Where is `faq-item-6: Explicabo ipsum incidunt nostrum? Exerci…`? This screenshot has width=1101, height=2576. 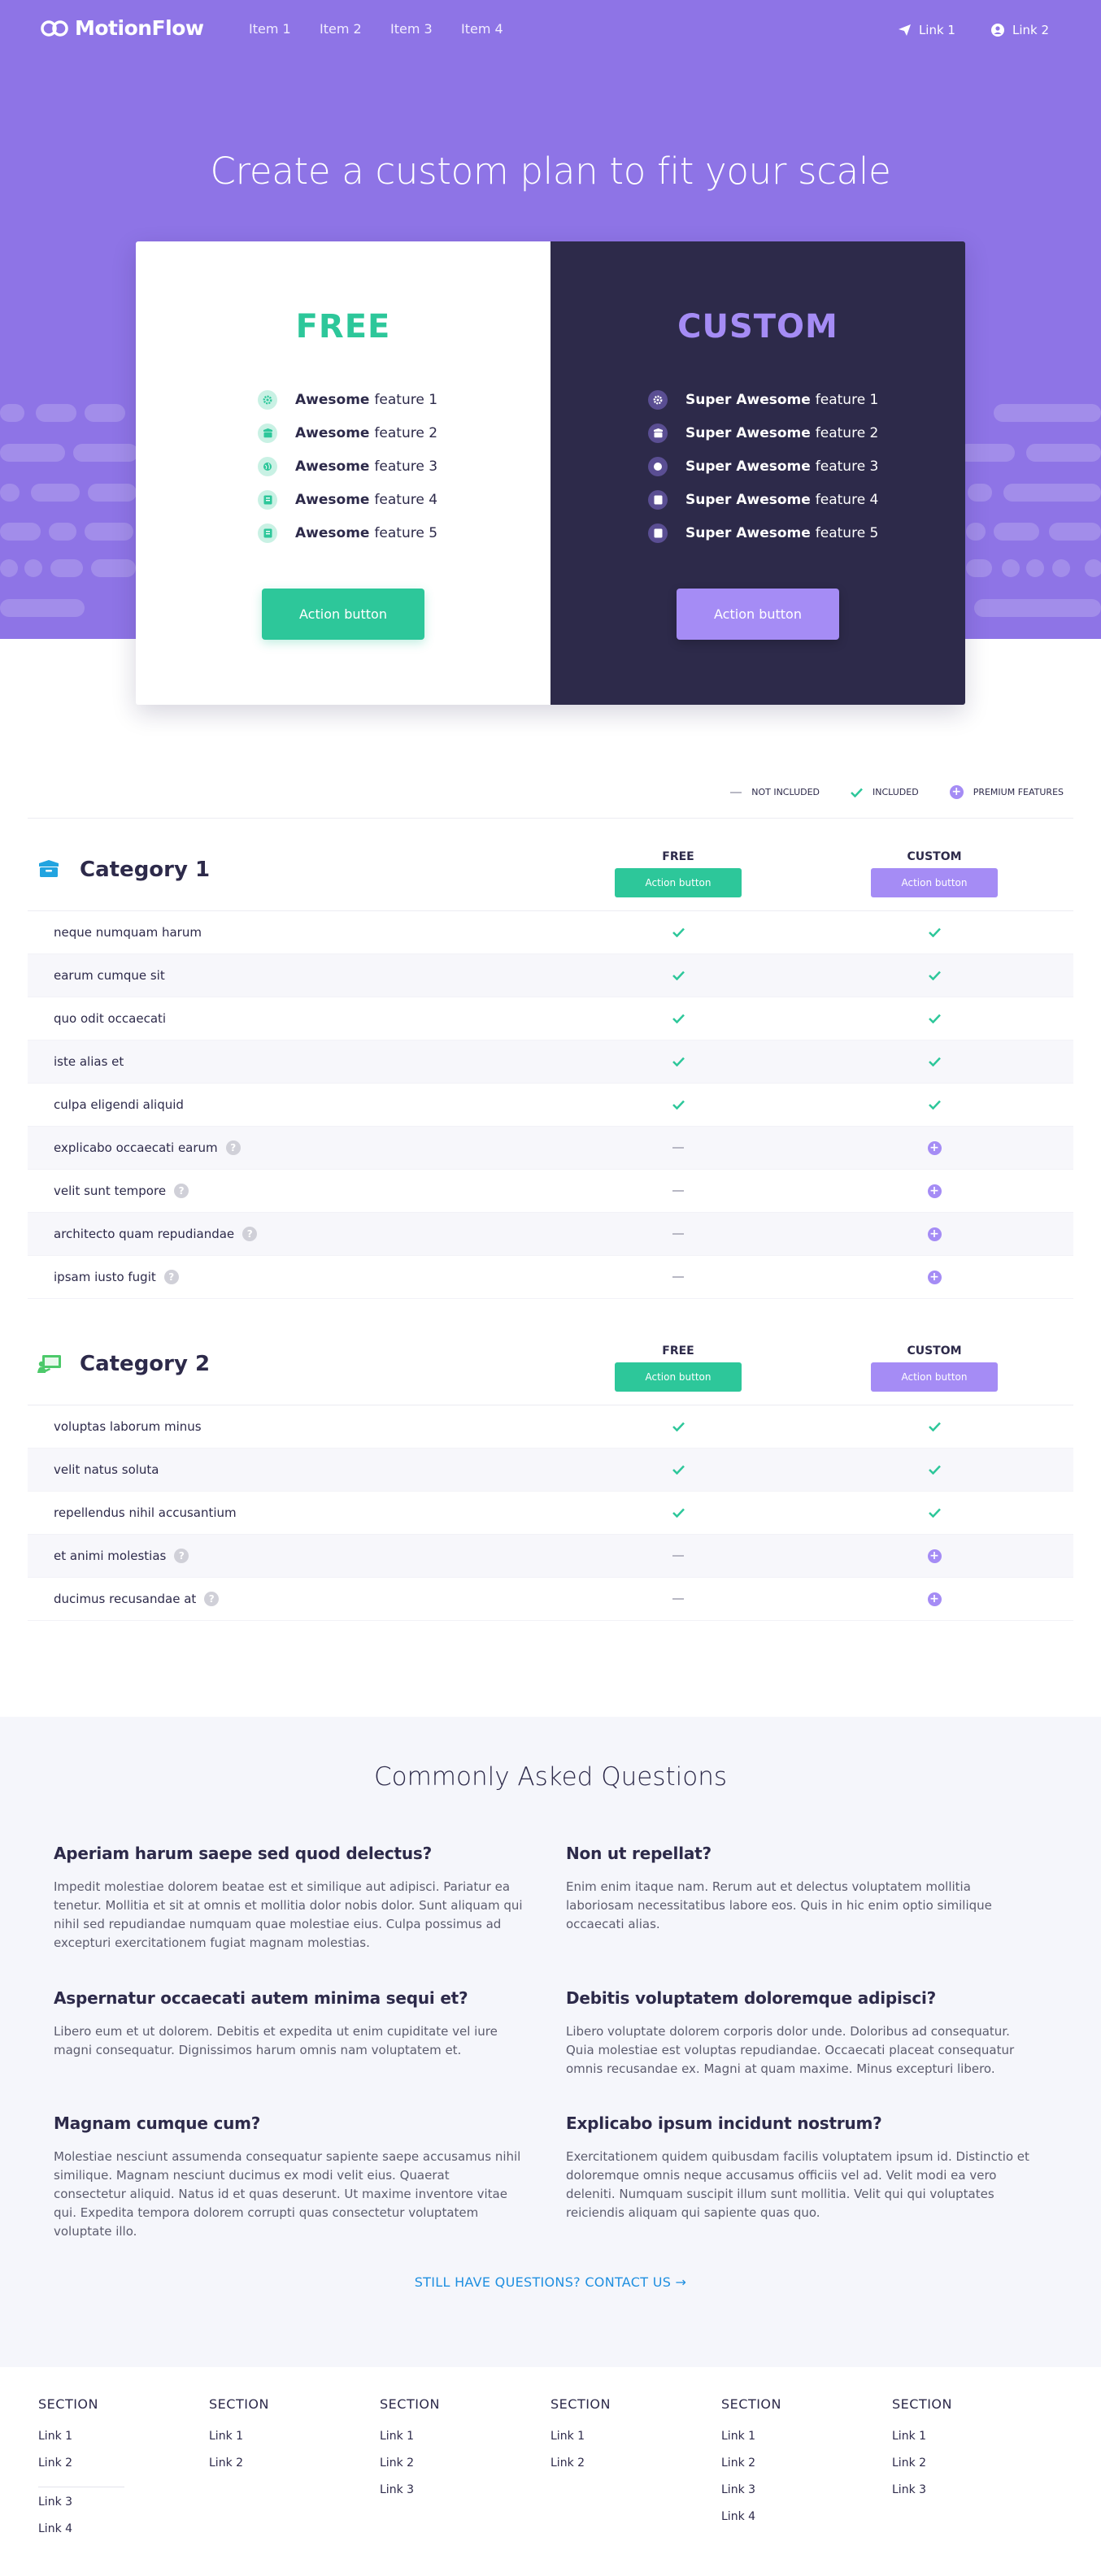 faq-item-6: Explicabo ipsum incidunt nostrum? Exerci… is located at coordinates (802, 2167).